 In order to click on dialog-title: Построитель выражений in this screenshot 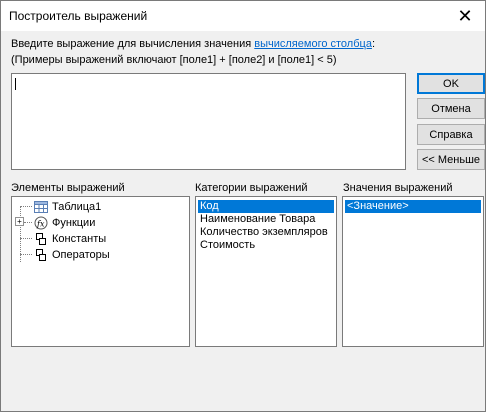, I will do `click(78, 16)`.